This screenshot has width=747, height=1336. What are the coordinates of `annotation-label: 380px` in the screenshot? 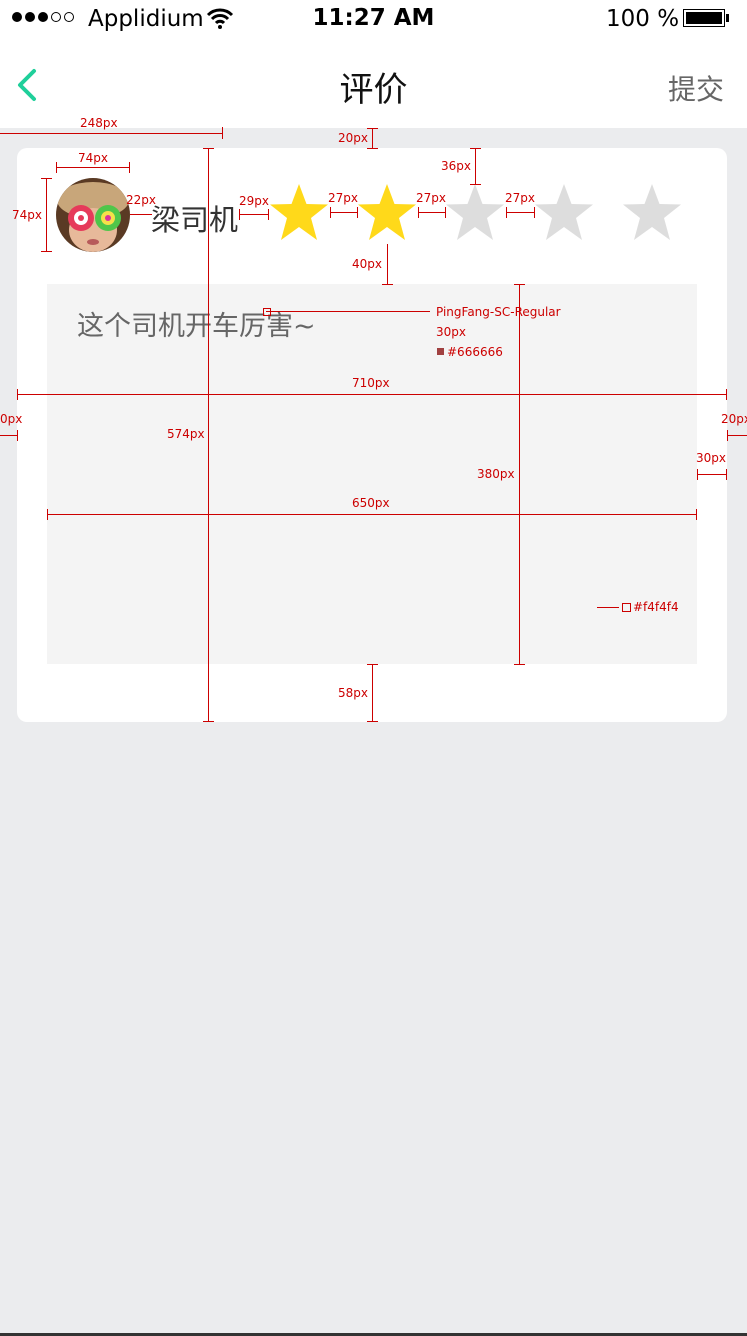 It's located at (496, 474).